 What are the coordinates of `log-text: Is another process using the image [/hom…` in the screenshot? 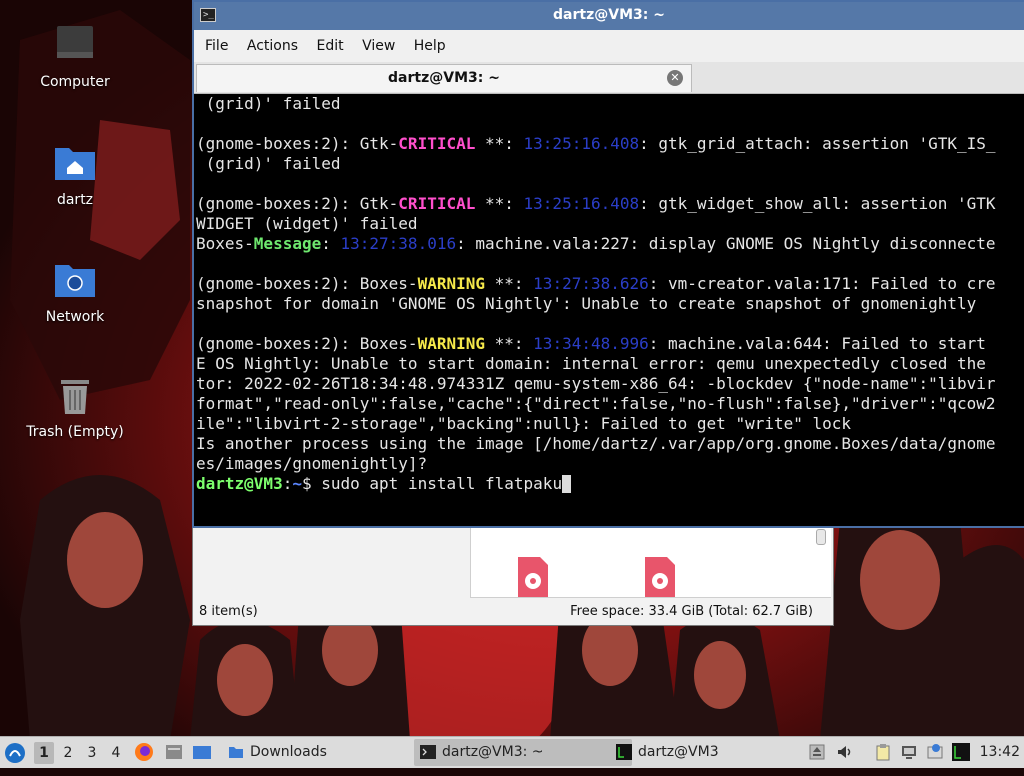 It's located at (596, 443).